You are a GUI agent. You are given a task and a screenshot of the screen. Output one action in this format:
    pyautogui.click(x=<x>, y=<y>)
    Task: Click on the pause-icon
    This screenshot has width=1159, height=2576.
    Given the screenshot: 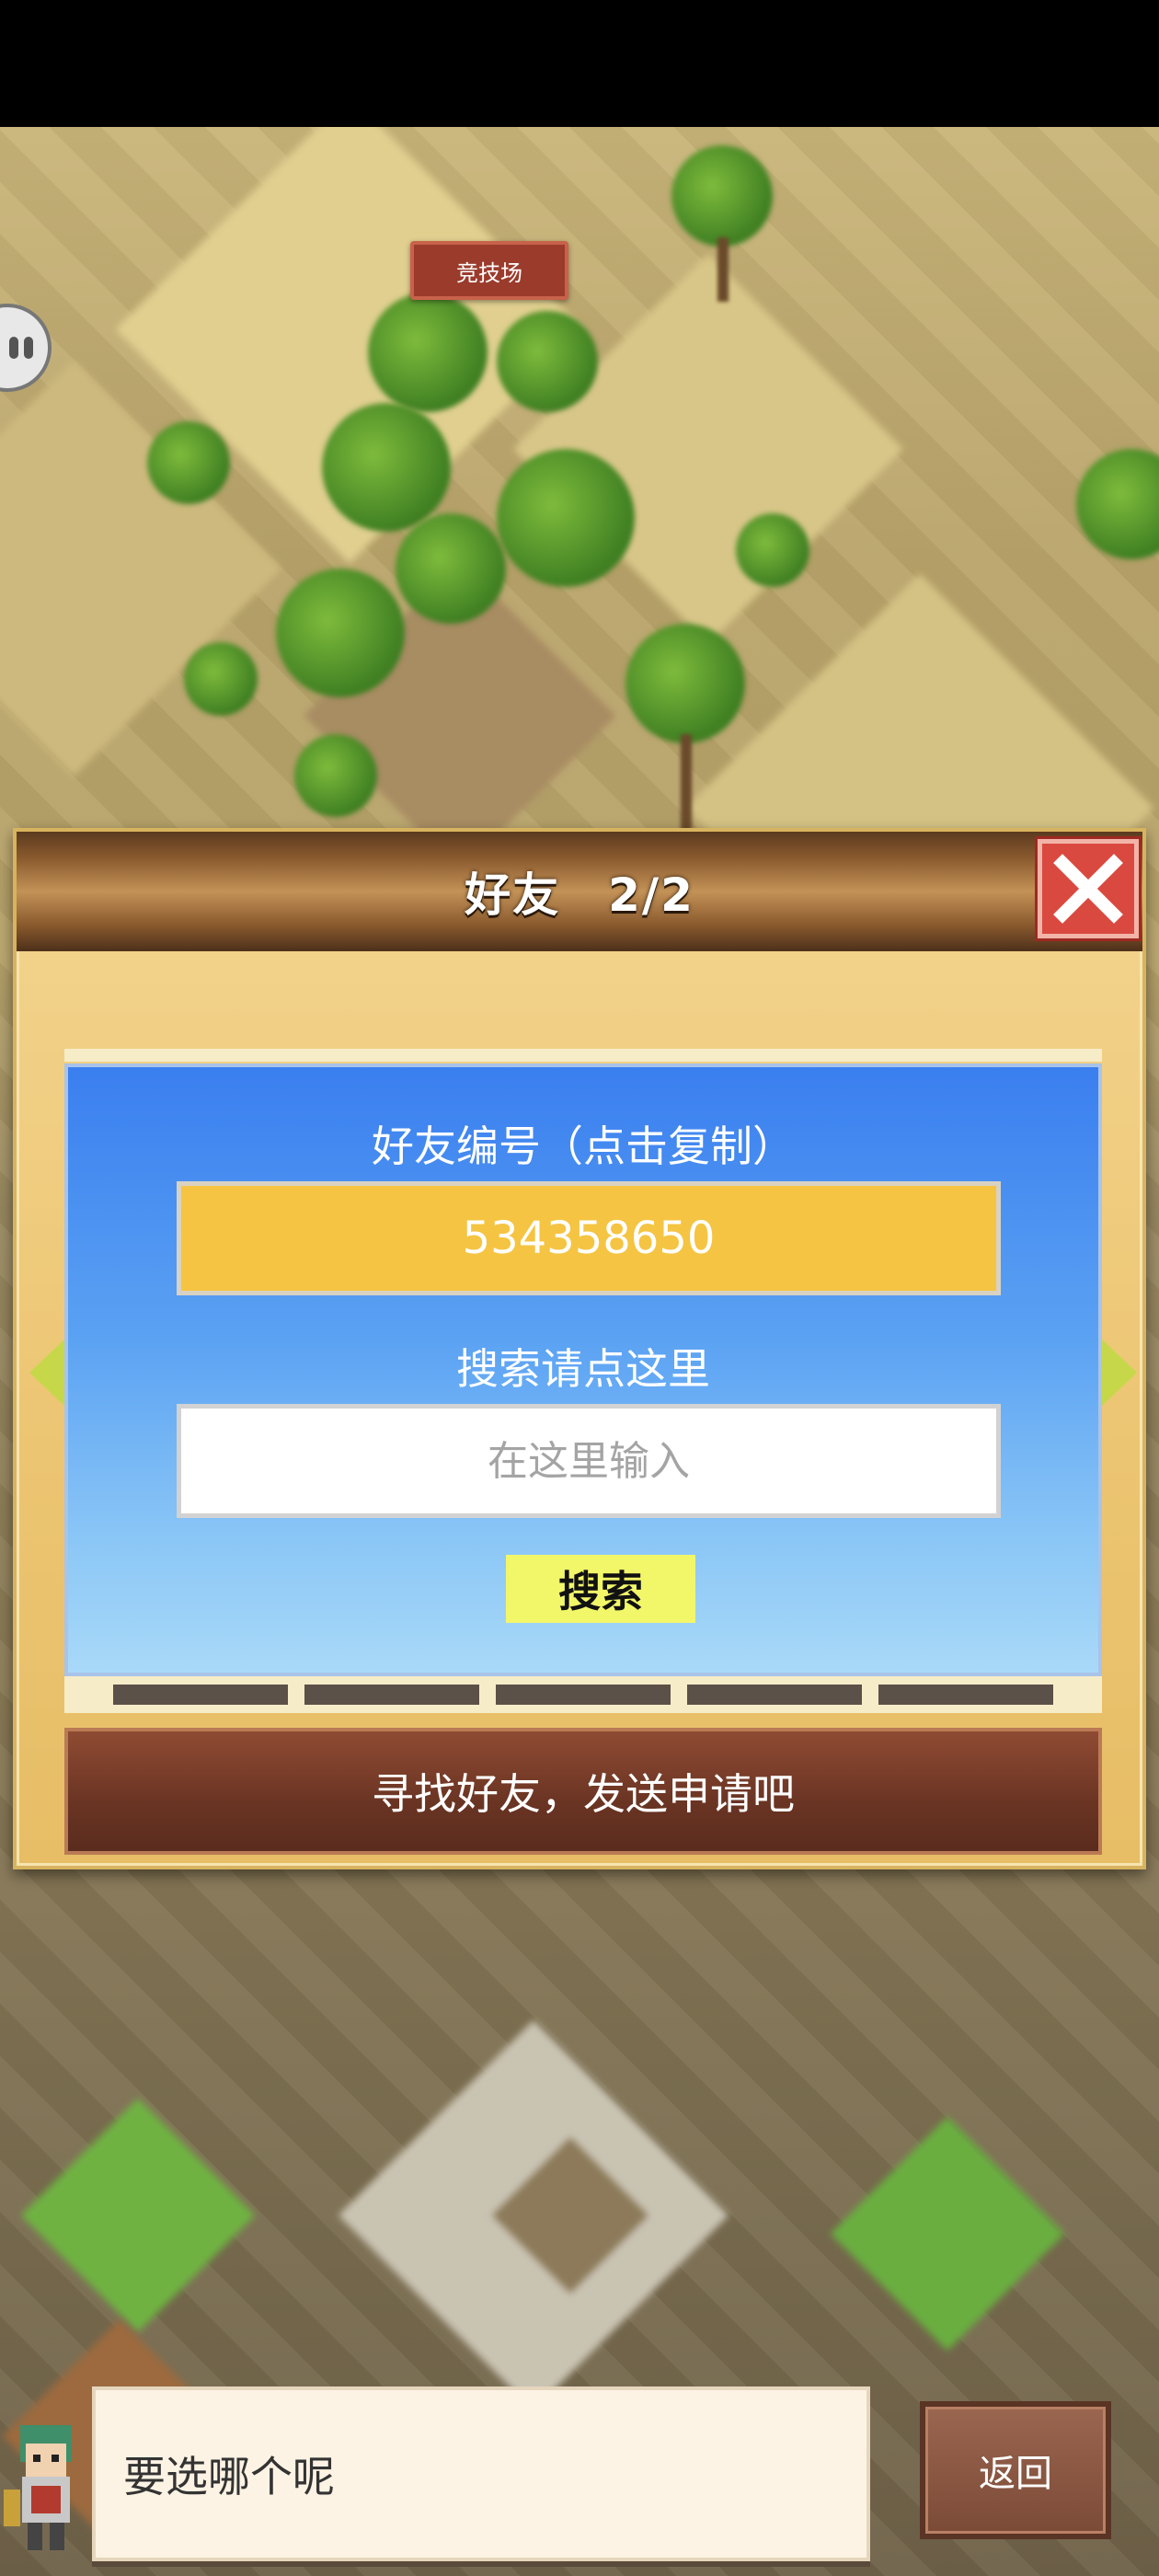 What is the action you would take?
    pyautogui.click(x=21, y=348)
    